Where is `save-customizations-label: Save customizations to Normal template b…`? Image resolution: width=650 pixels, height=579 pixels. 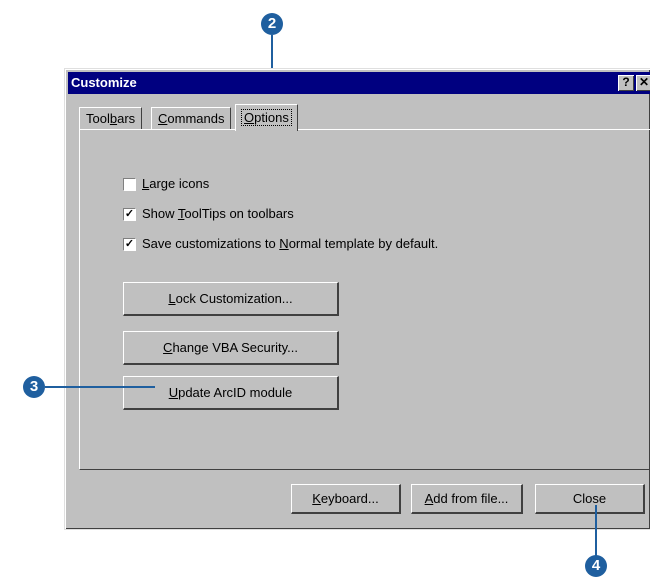
save-customizations-label: Save customizations to Normal template b… is located at coordinates (290, 244).